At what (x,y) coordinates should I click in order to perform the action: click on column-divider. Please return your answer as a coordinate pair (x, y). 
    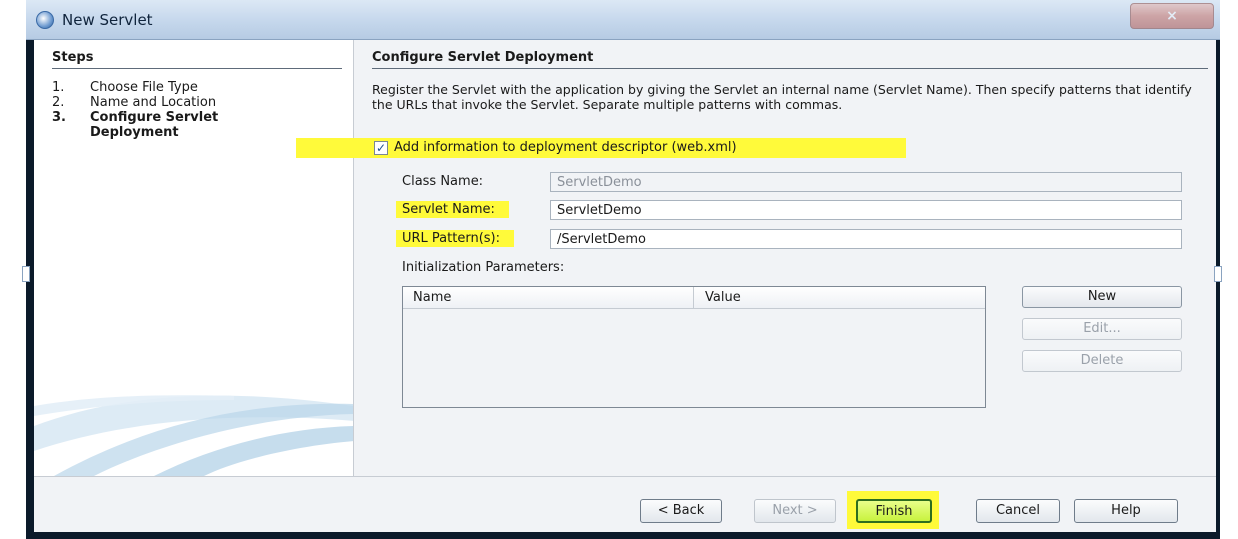
    Looking at the image, I should click on (693, 298).